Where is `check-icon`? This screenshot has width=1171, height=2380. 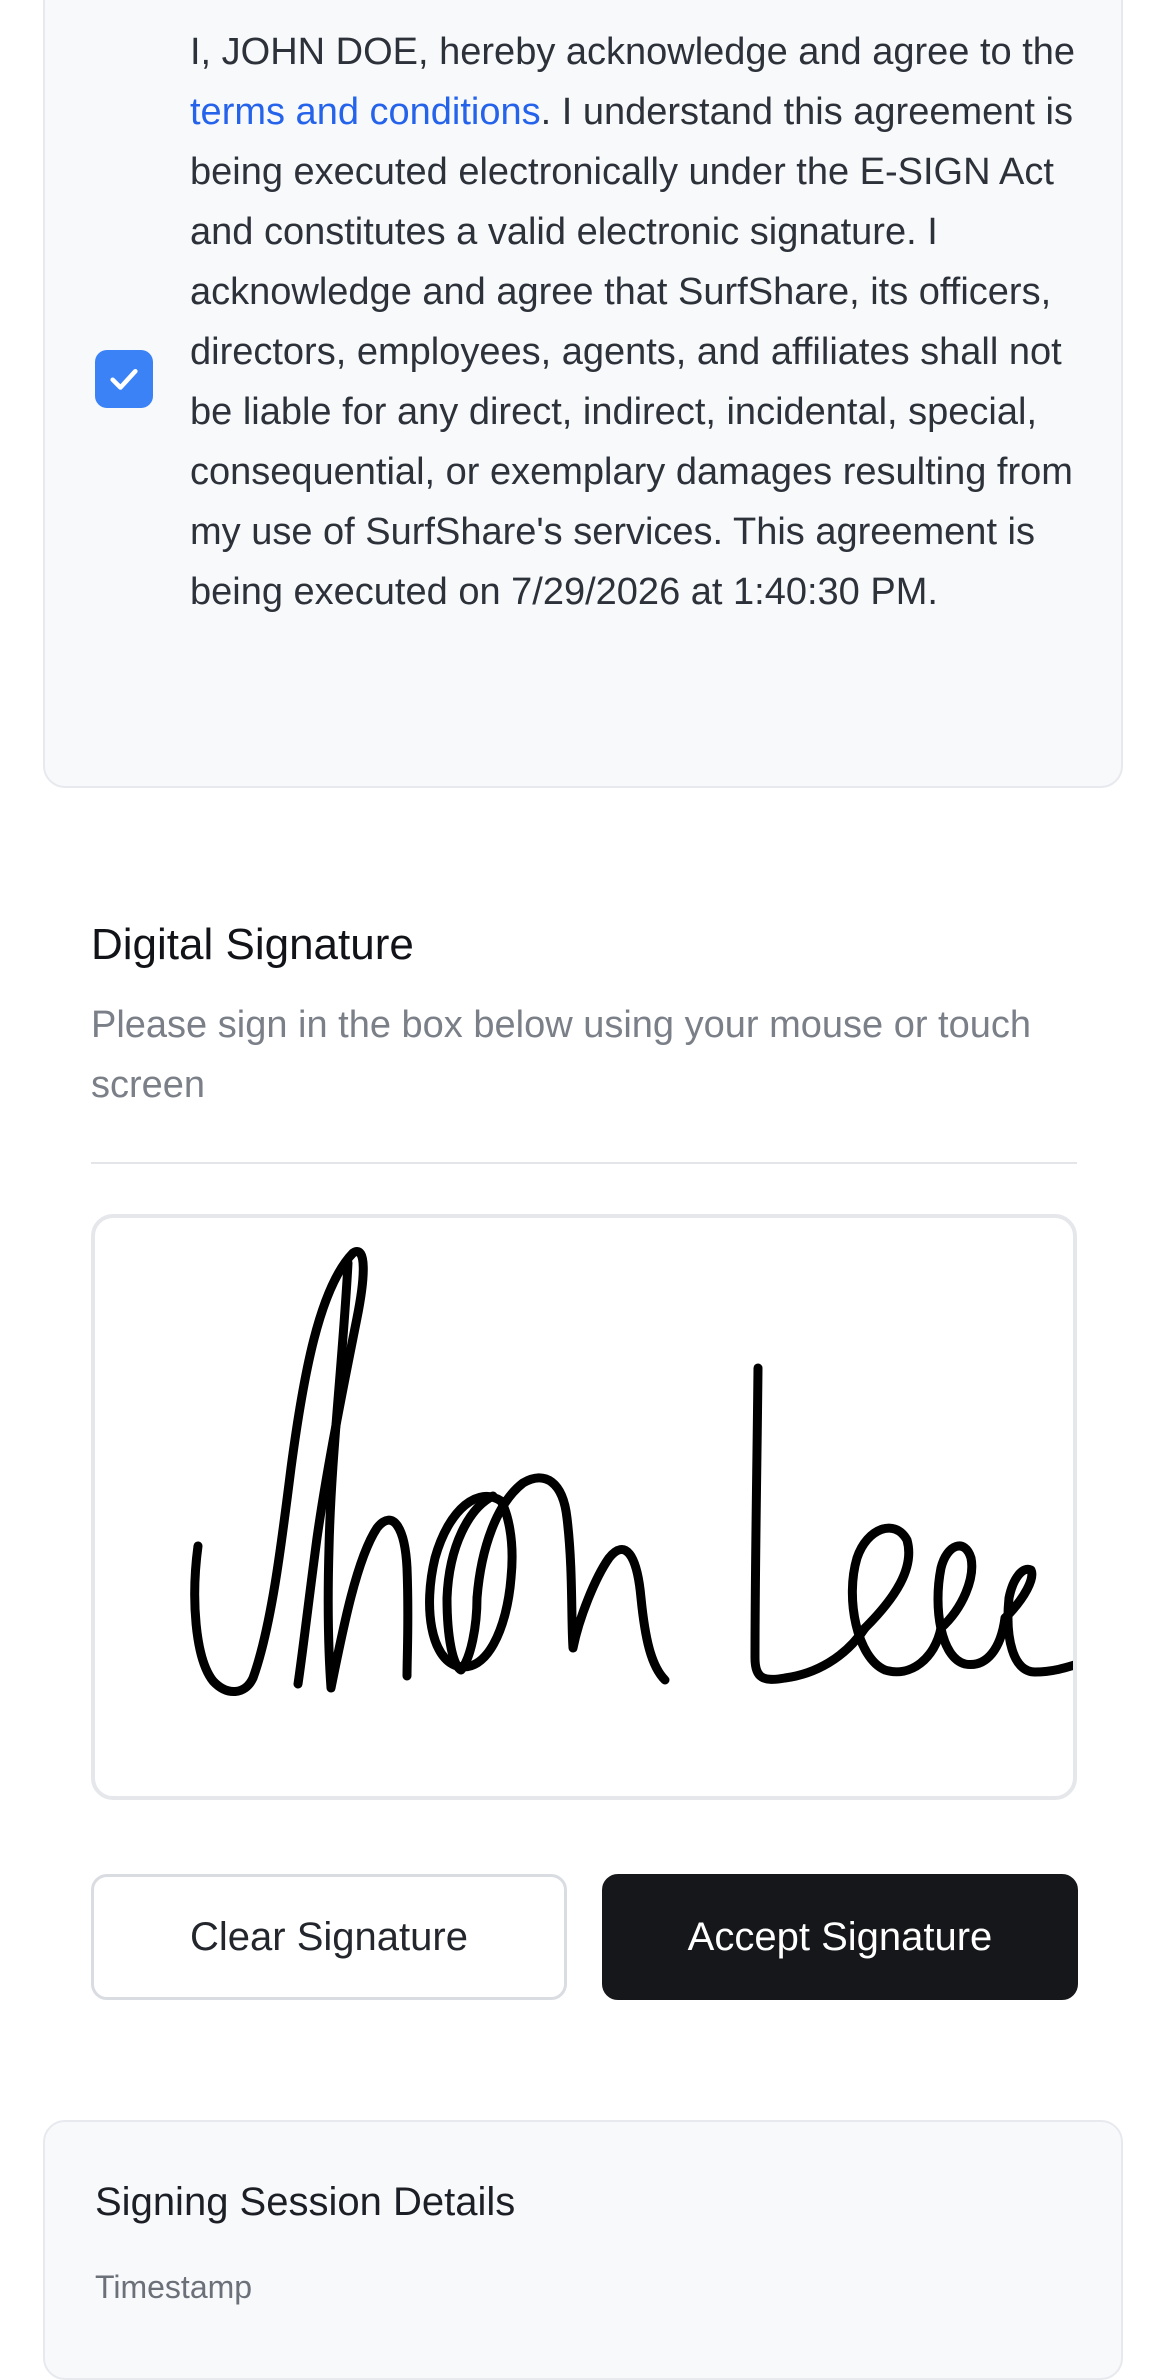 check-icon is located at coordinates (124, 379).